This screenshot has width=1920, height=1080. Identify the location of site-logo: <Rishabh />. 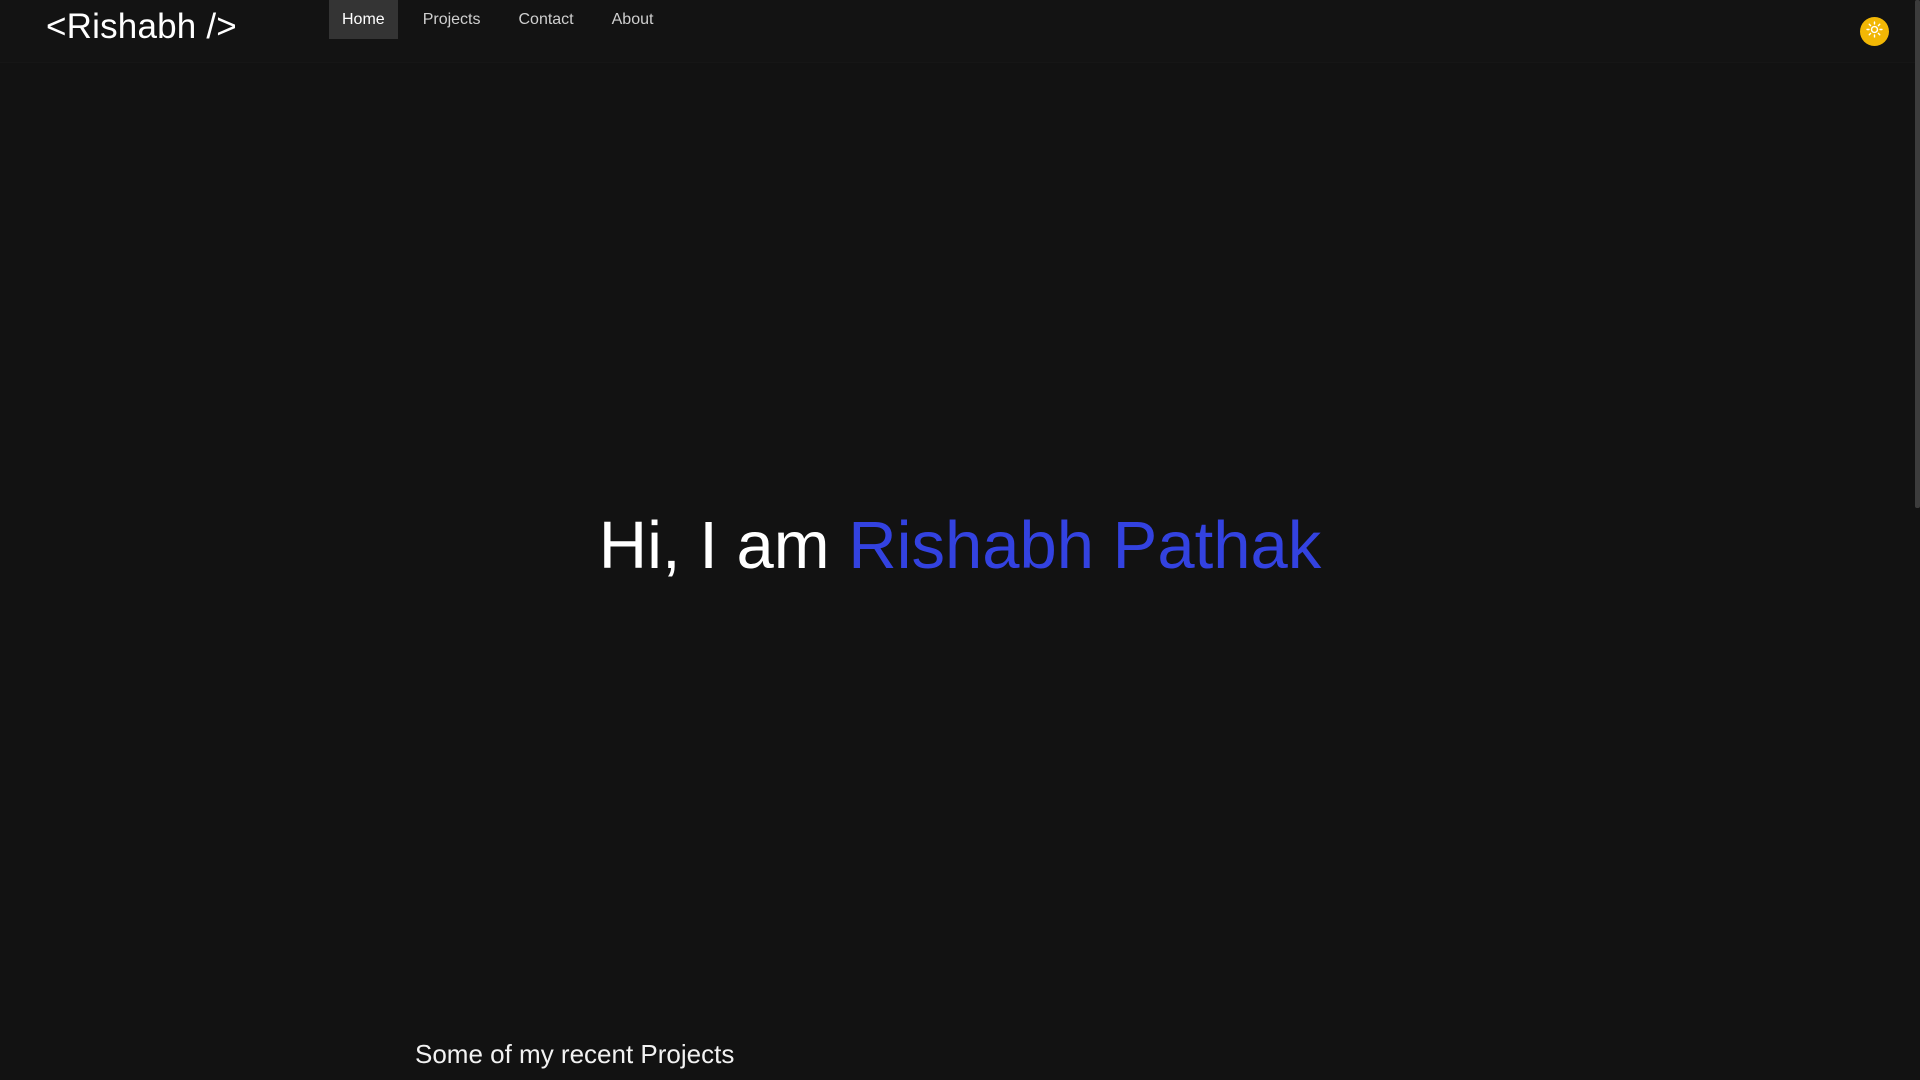
(141, 27).